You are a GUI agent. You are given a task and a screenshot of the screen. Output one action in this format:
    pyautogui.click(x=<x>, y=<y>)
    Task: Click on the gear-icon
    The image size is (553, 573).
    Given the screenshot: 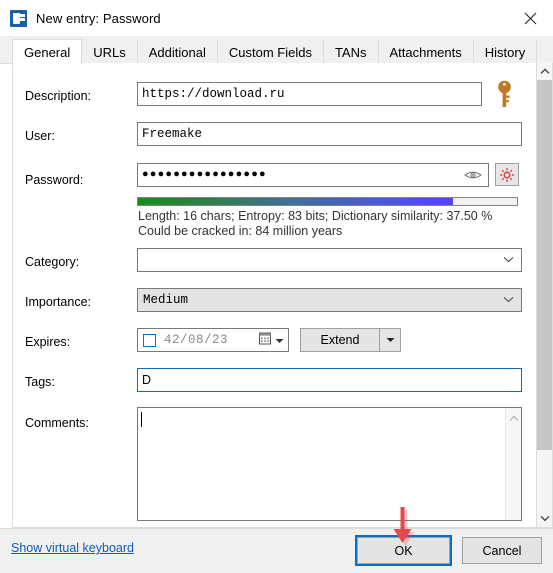 What is the action you would take?
    pyautogui.click(x=507, y=174)
    